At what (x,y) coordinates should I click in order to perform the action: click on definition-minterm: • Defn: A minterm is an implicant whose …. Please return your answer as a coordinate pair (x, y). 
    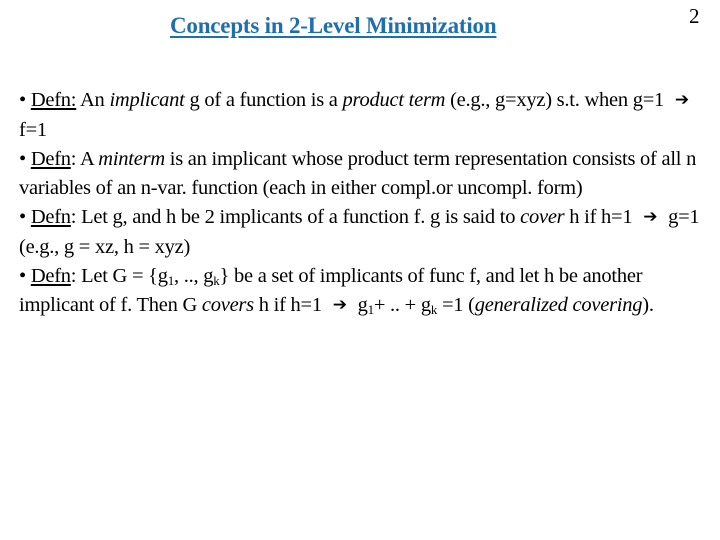
    Looking at the image, I should click on (364, 174).